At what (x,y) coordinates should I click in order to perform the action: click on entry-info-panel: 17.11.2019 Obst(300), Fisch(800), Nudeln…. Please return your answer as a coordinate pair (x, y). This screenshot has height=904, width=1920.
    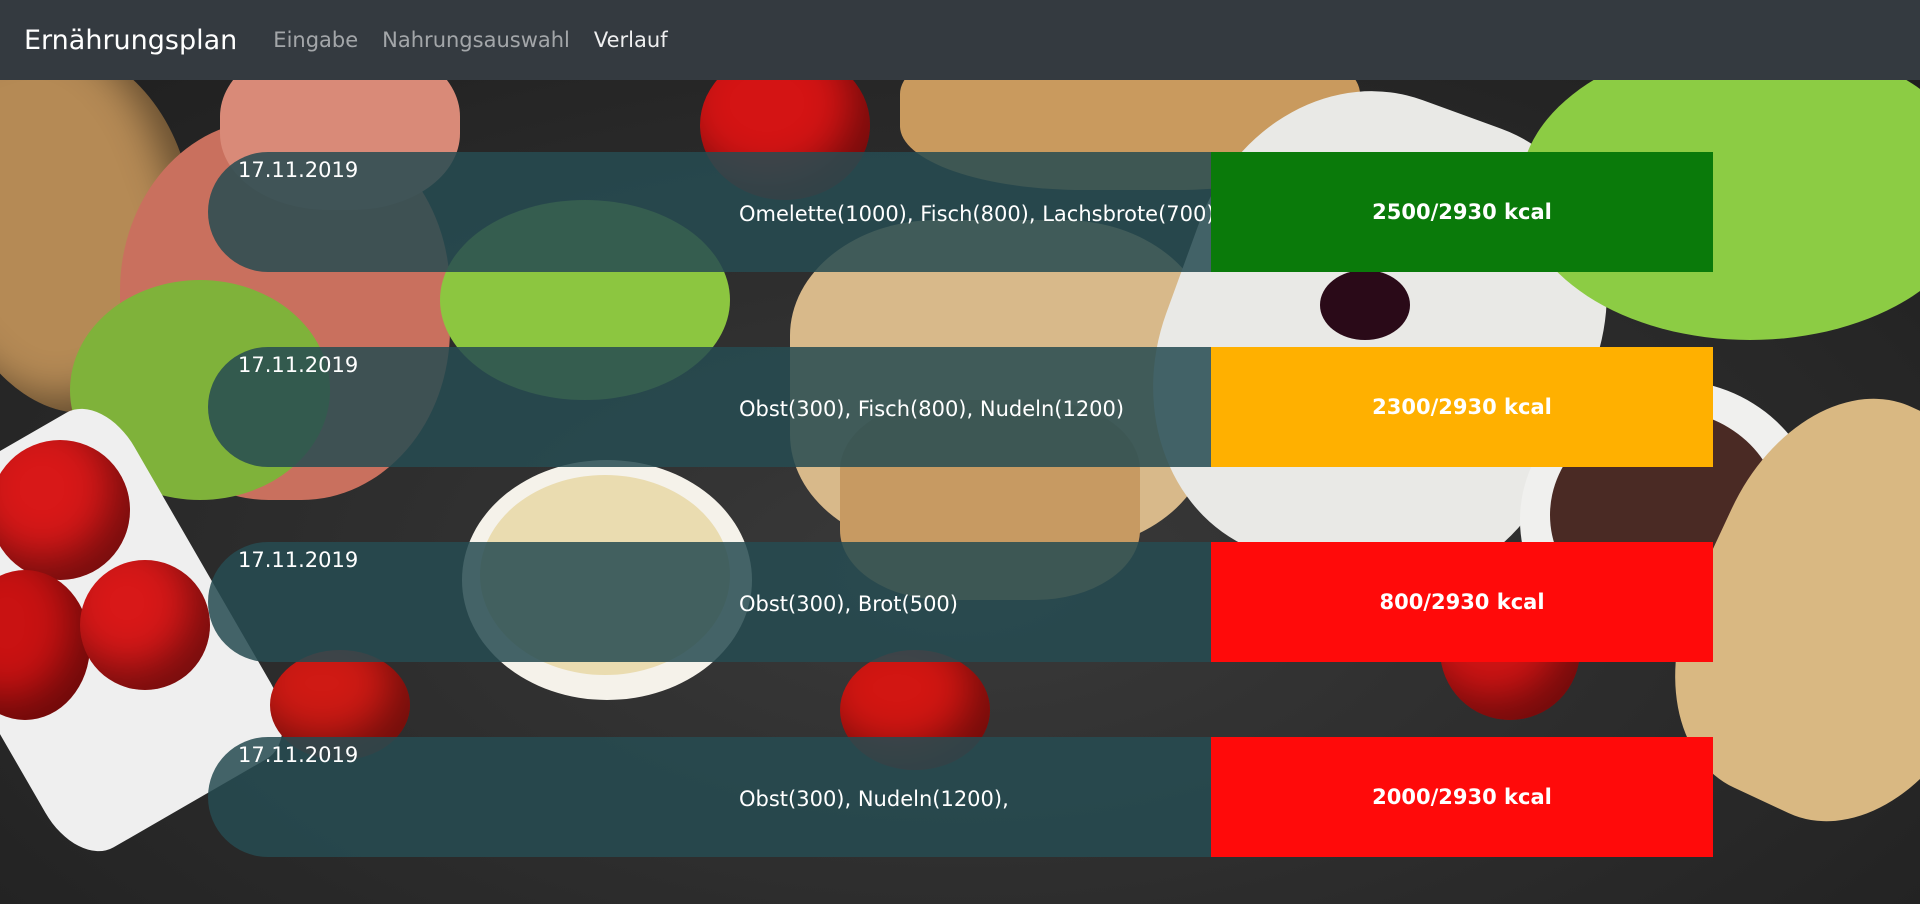
    Looking at the image, I should click on (709, 407).